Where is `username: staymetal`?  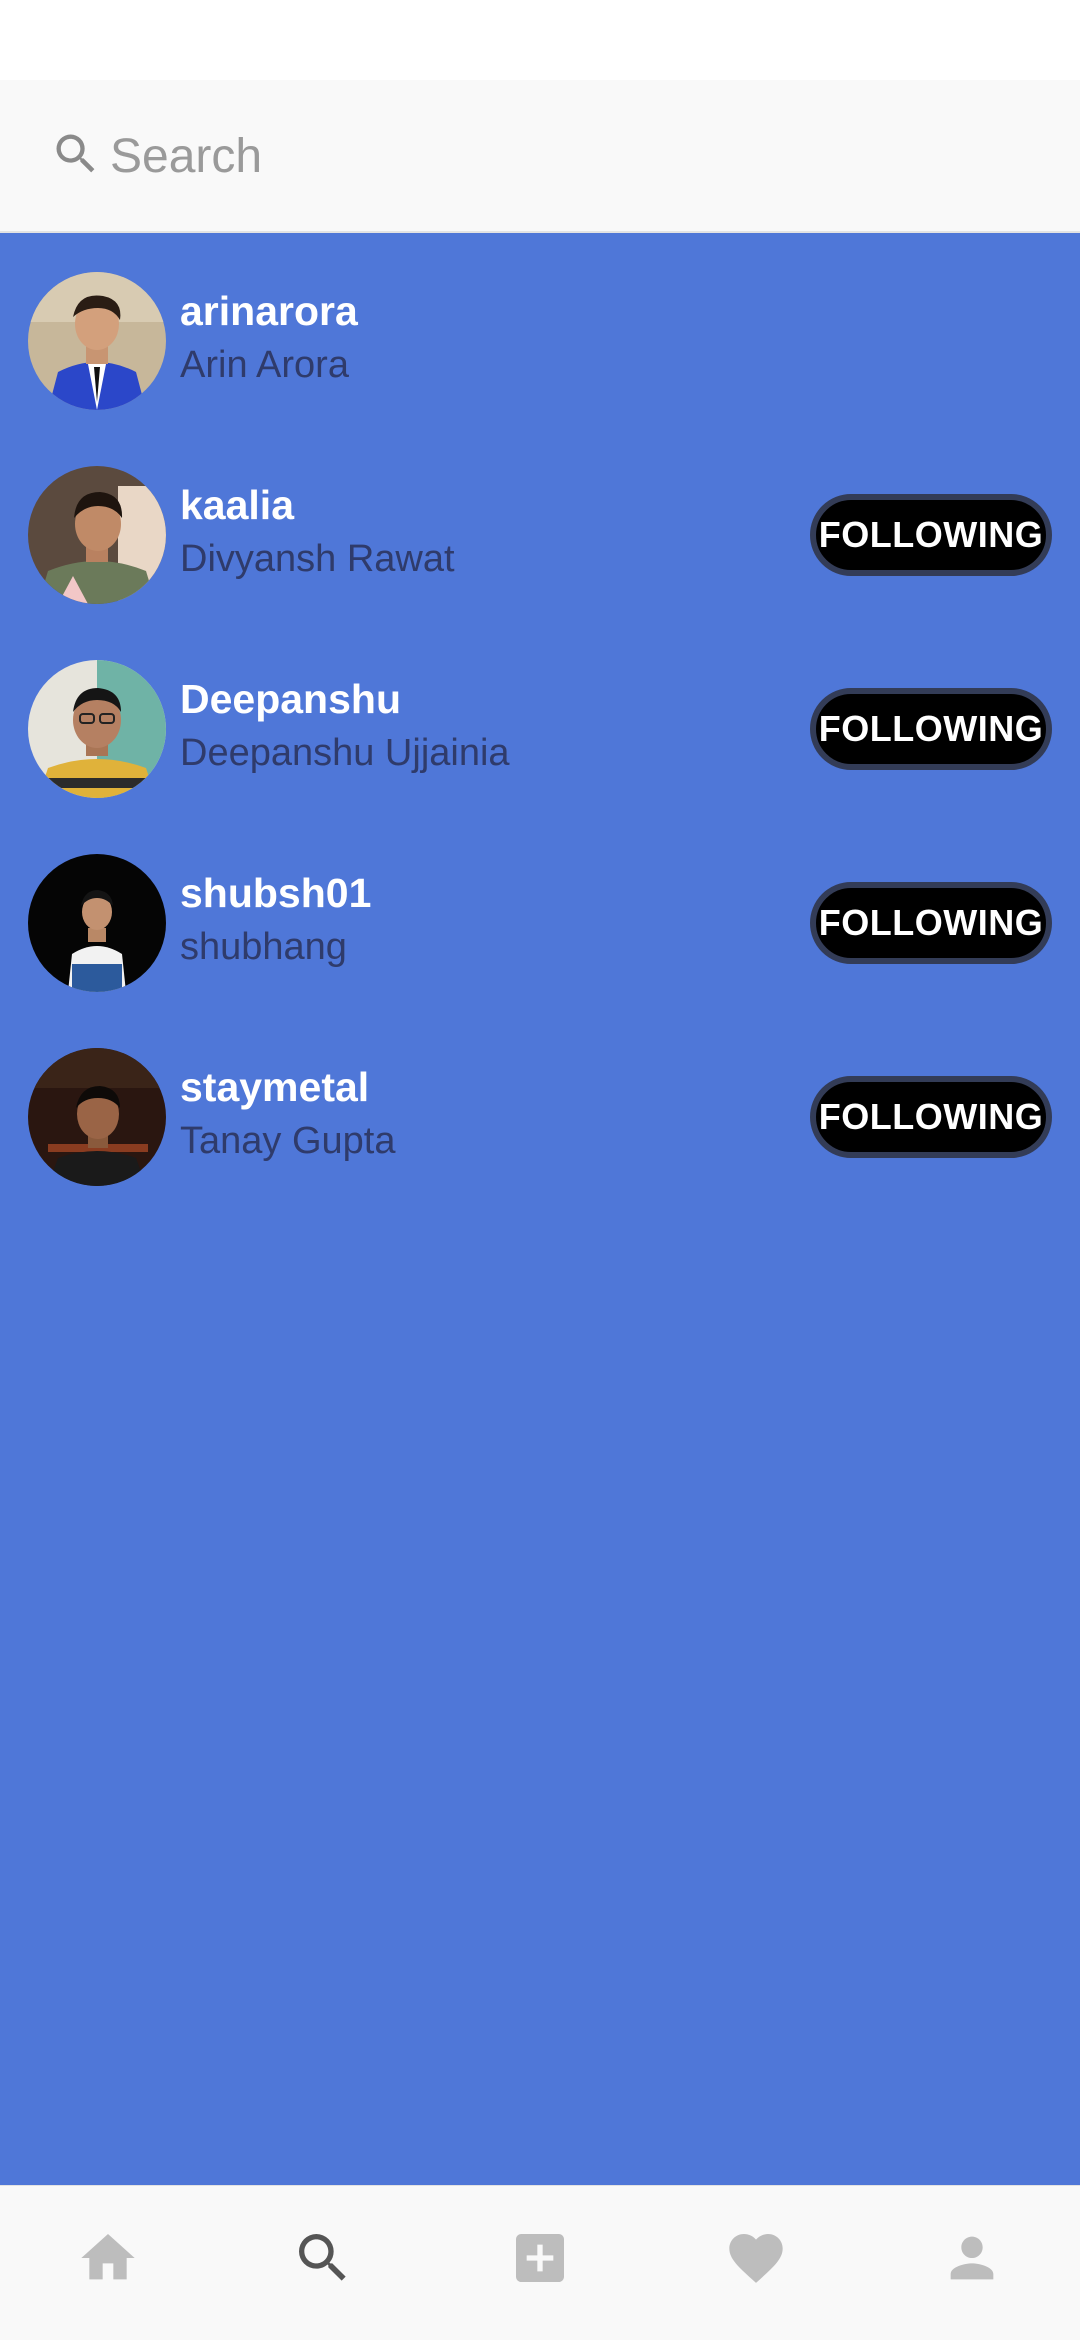 username: staymetal is located at coordinates (275, 1087).